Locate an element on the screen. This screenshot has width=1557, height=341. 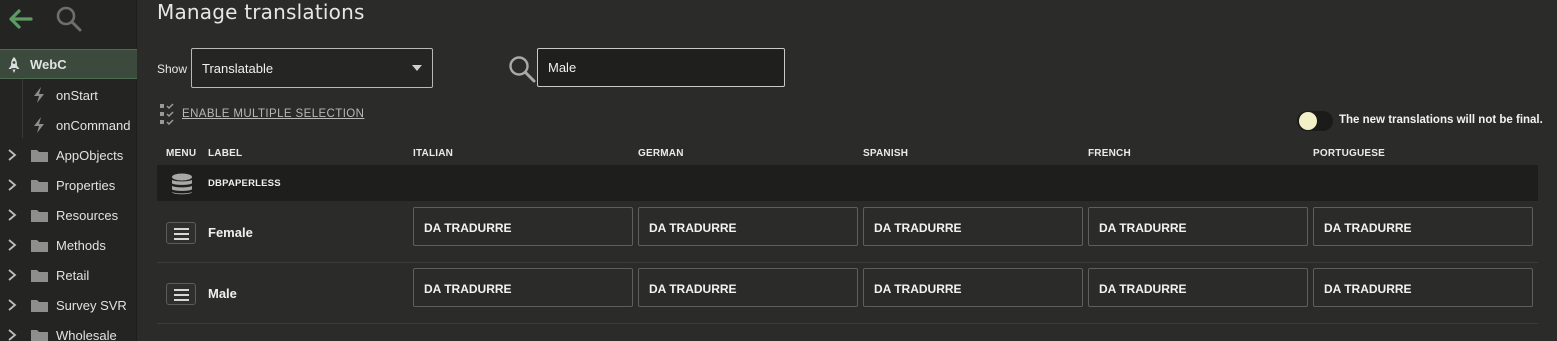
column-header-label: LABEL is located at coordinates (225, 153).